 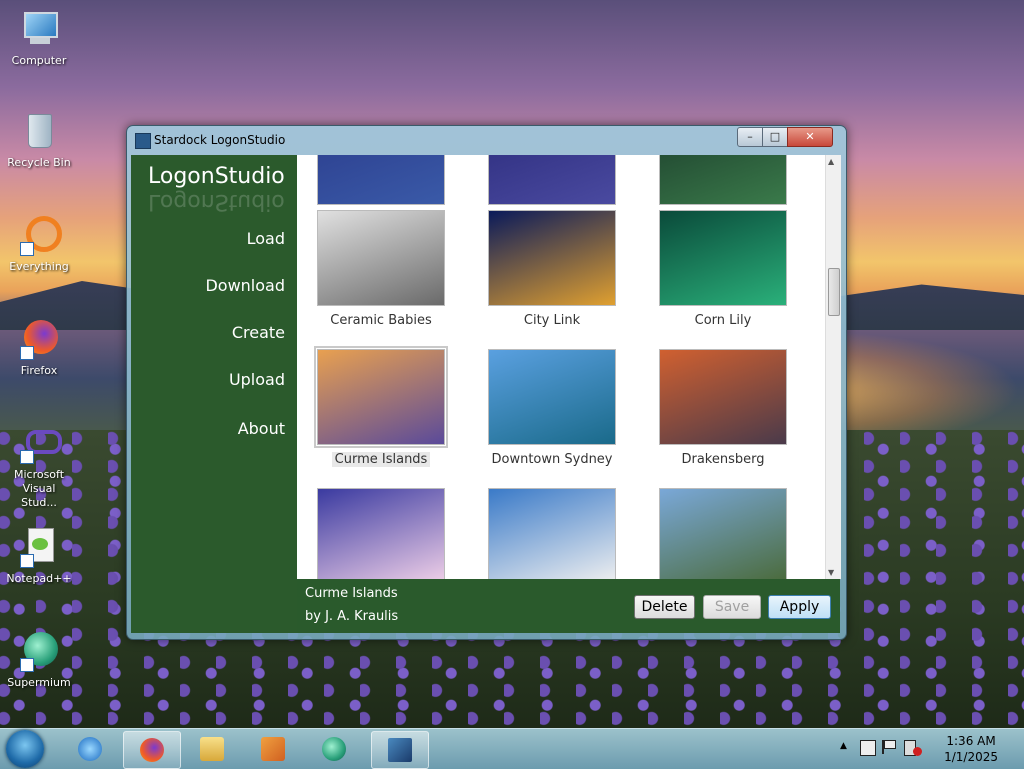 I want to click on scroll-up-icon: ▲, so click(x=831, y=161).